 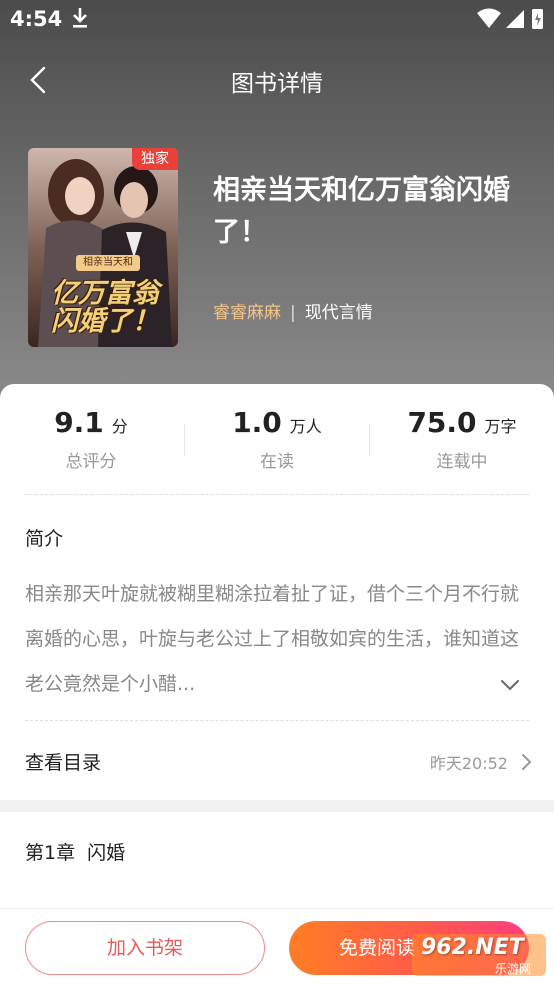 I want to click on add-to-shelf-button: 加入书架, so click(x=145, y=948).